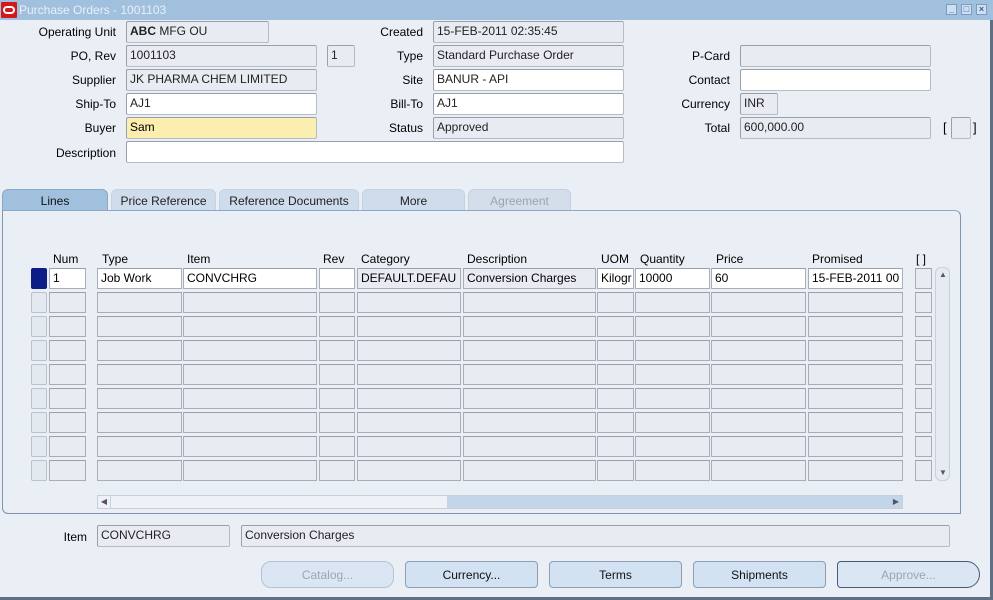  Describe the element at coordinates (835, 80) in the screenshot. I see `contact-field` at that location.